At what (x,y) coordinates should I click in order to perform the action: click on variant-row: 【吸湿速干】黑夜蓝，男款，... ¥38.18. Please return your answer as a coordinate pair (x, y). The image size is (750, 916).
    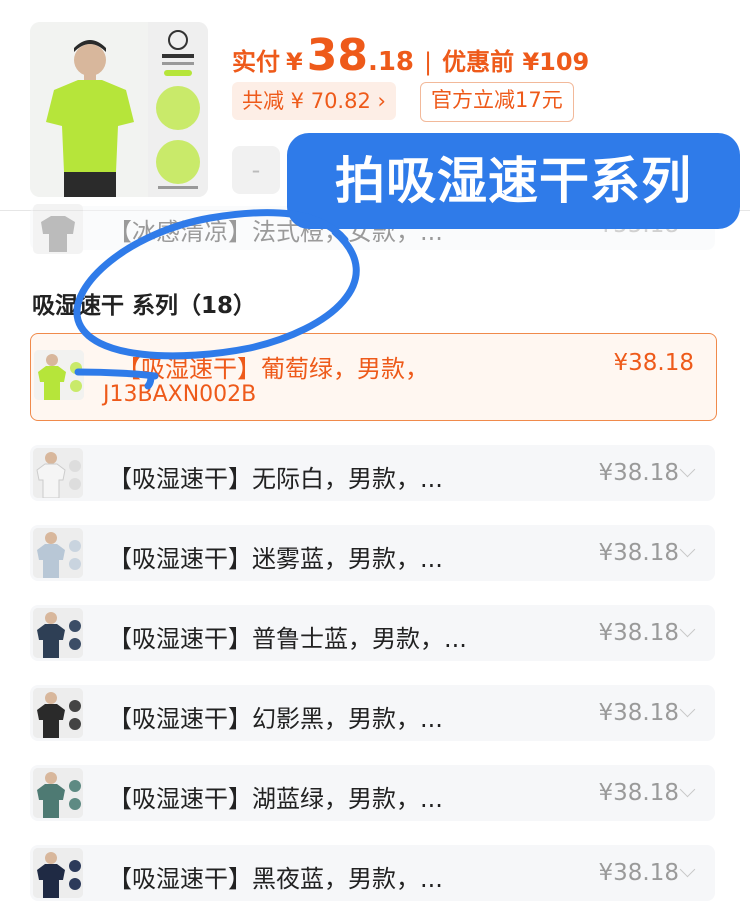
    Looking at the image, I should click on (372, 873).